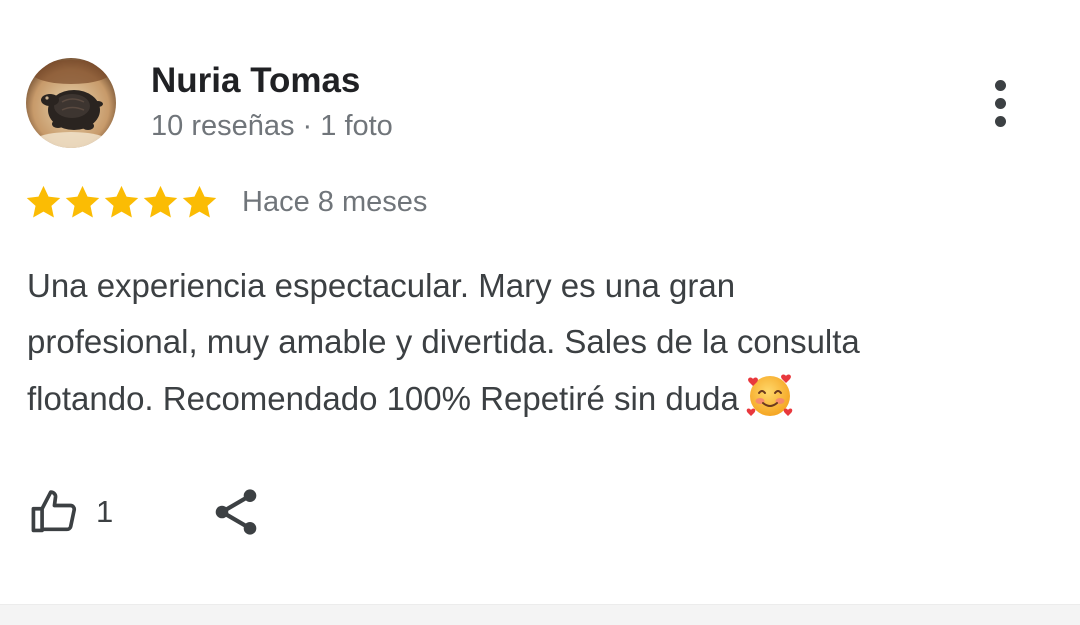  What do you see at coordinates (335, 202) in the screenshot?
I see `review-date: Hace 8 meses` at bounding box center [335, 202].